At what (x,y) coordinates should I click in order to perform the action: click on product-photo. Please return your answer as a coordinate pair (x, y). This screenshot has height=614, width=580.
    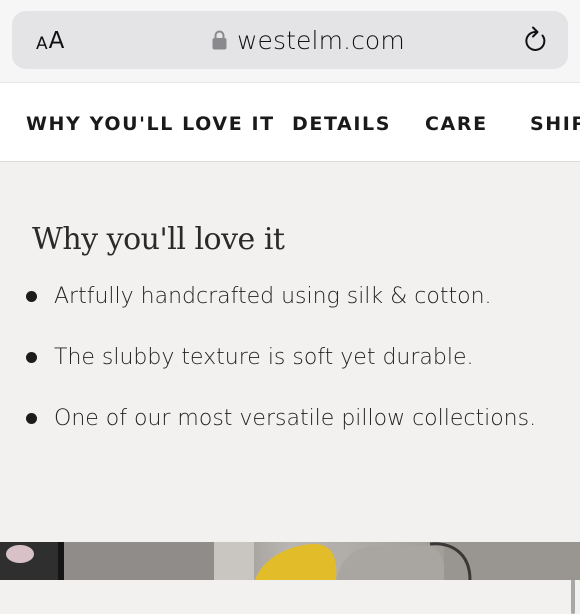
    Looking at the image, I should click on (290, 561).